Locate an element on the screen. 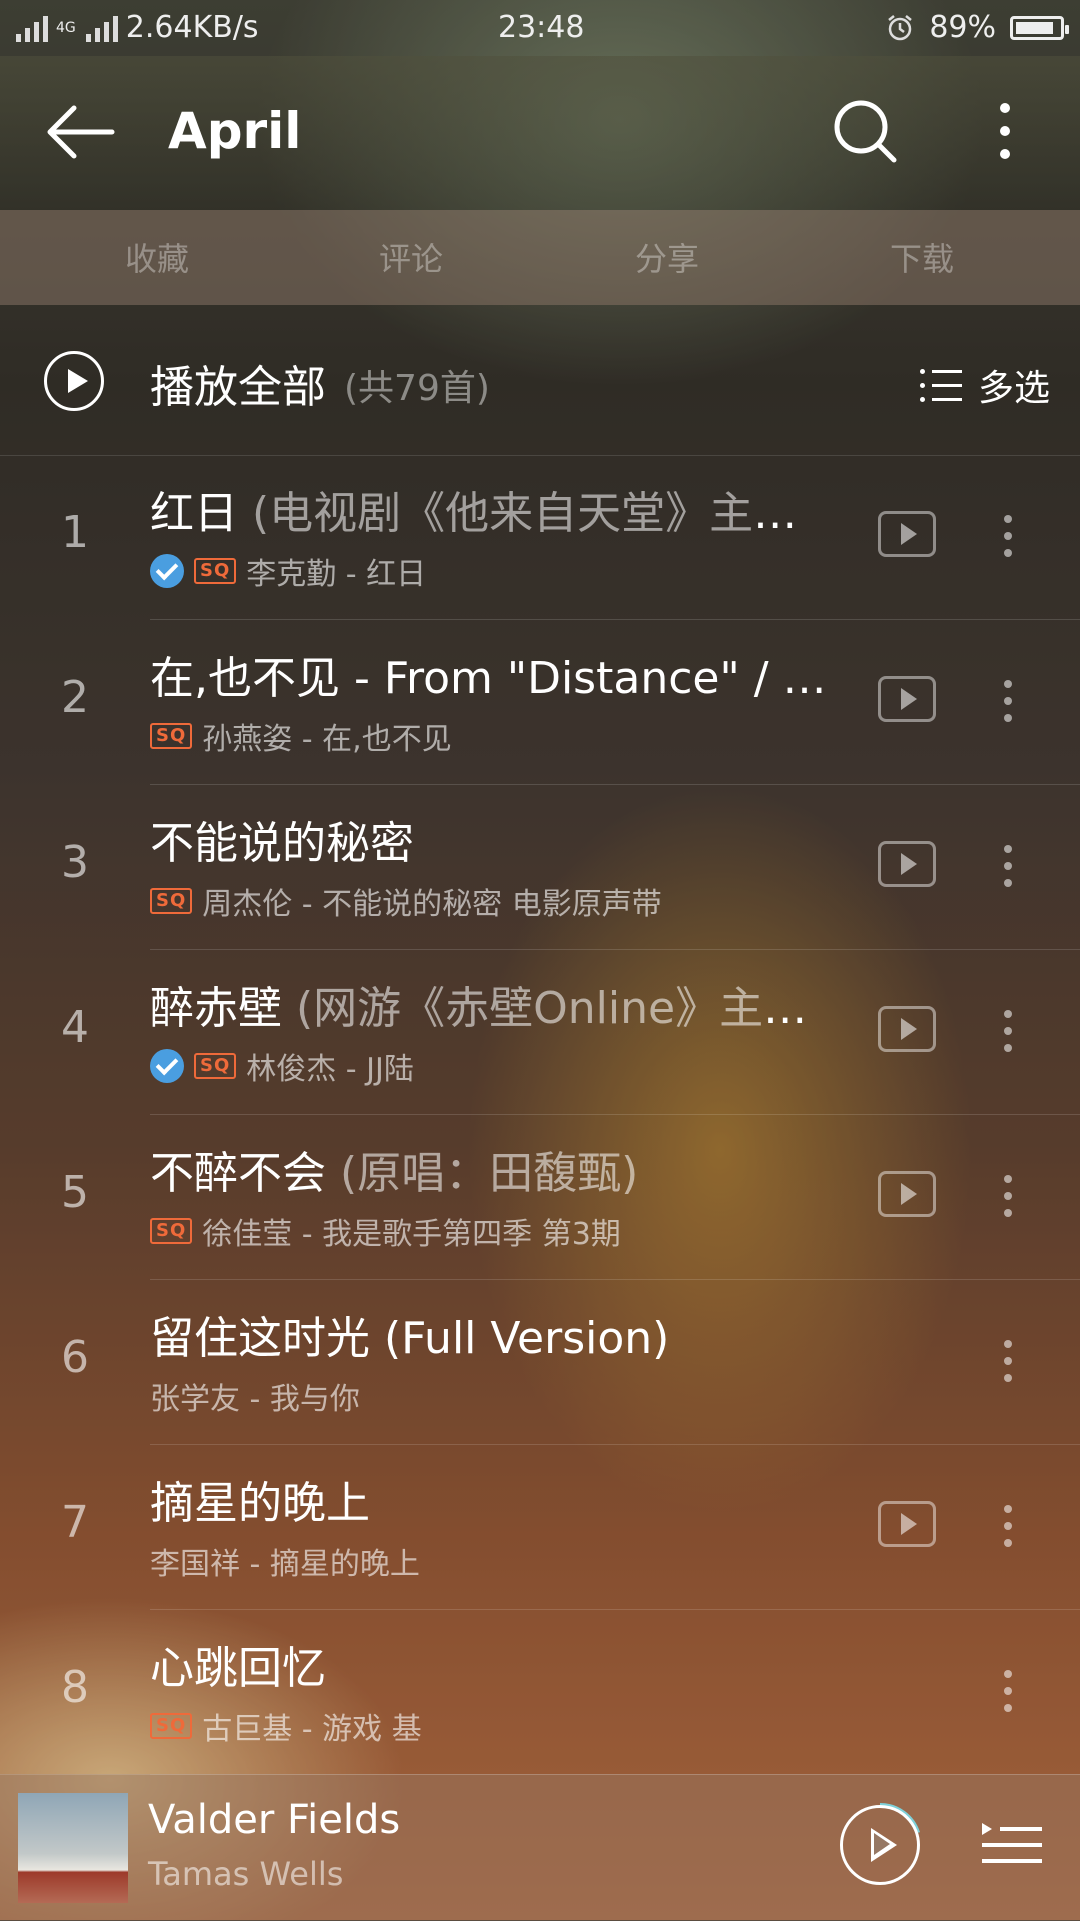  alarm-icon is located at coordinates (900, 27).